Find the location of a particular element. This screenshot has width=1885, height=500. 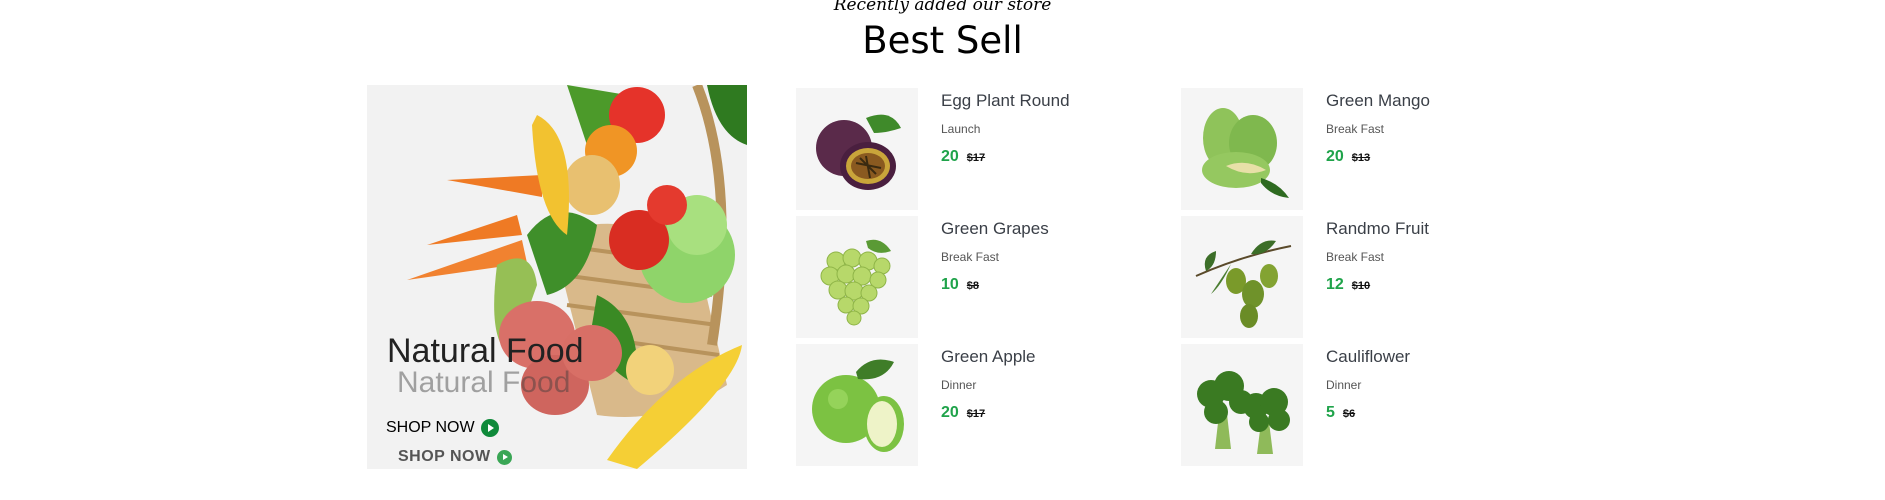

olives-icon is located at coordinates (1243, 284).